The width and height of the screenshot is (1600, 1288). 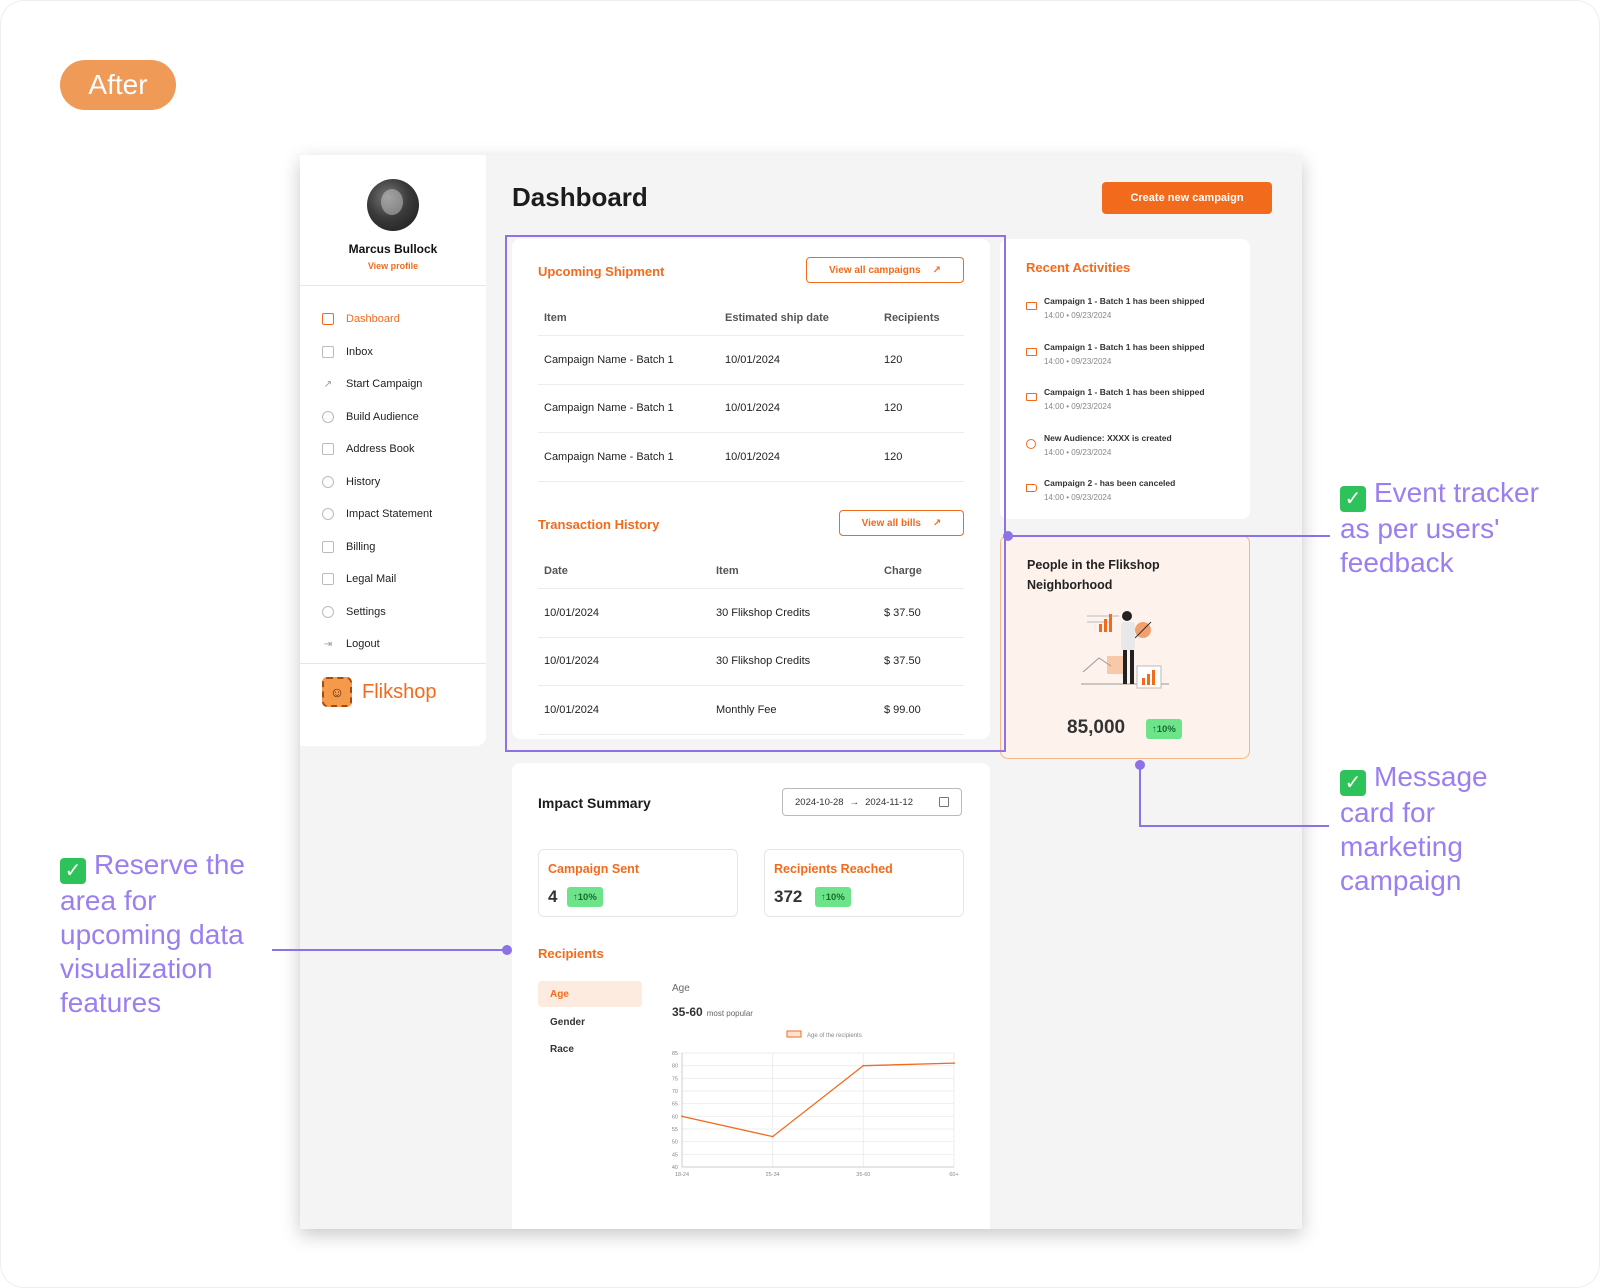 What do you see at coordinates (363, 481) in the screenshot?
I see `sidebar-item-label: History` at bounding box center [363, 481].